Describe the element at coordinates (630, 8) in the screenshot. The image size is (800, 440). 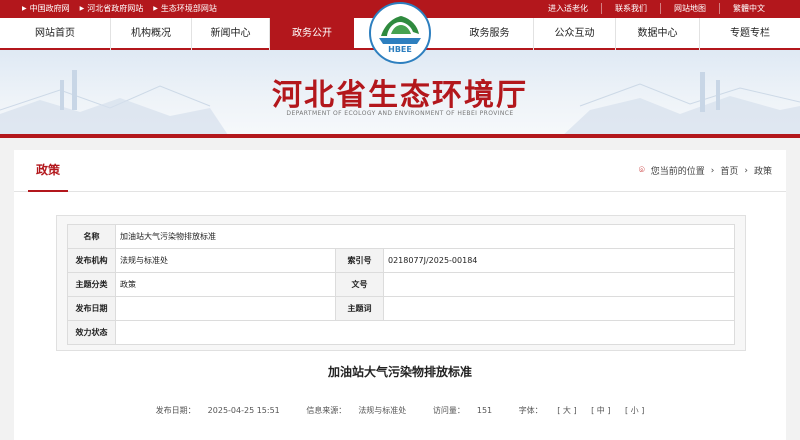
I see `contact-link: 联系我们` at that location.